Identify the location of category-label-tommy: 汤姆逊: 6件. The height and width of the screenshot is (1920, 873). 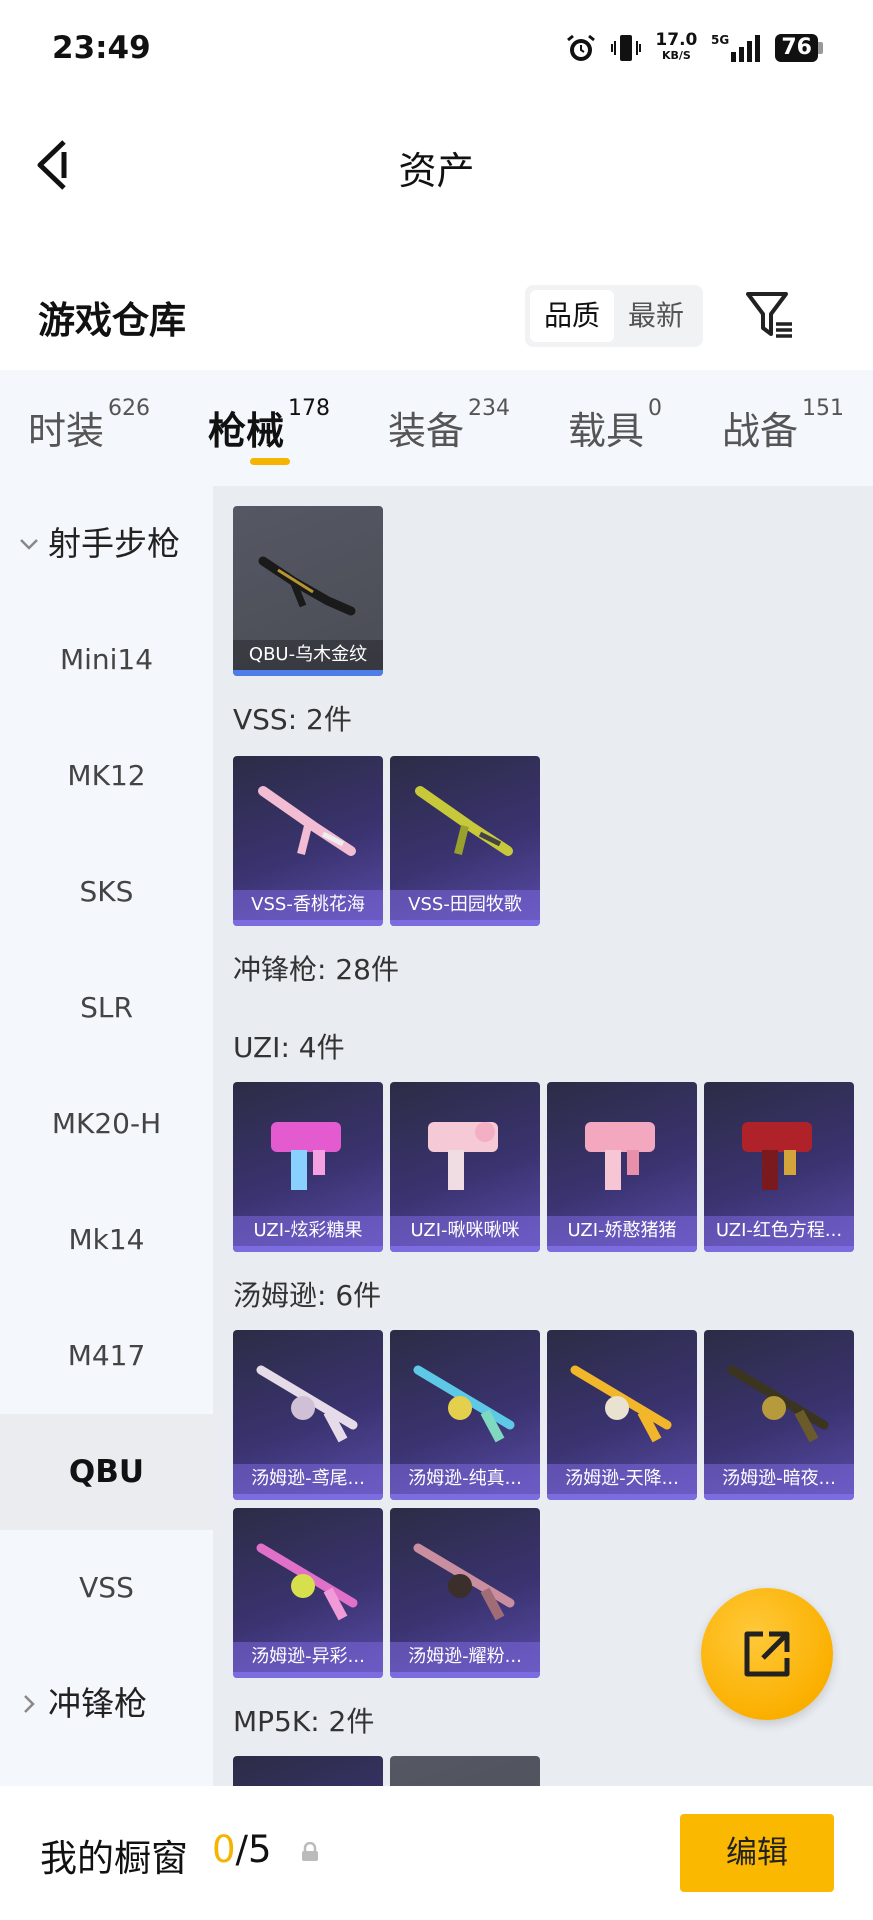
(307, 1295).